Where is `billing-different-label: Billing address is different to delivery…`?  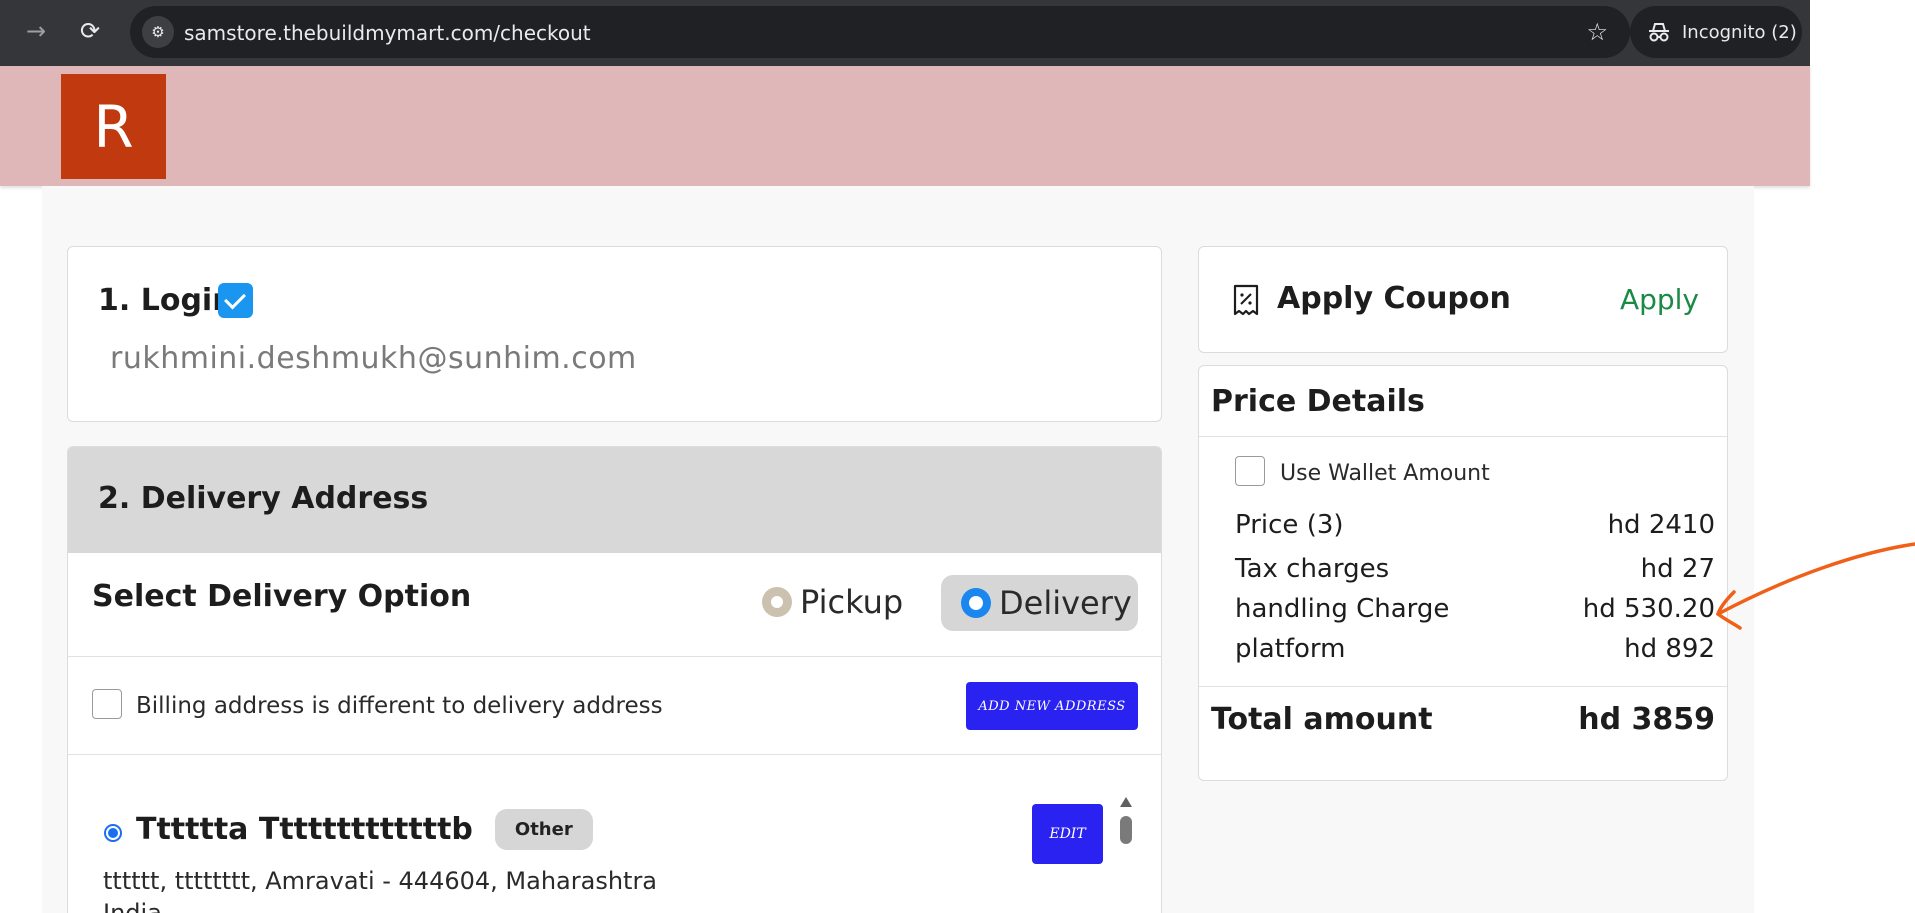
billing-different-label: Billing address is different to delivery… is located at coordinates (399, 706).